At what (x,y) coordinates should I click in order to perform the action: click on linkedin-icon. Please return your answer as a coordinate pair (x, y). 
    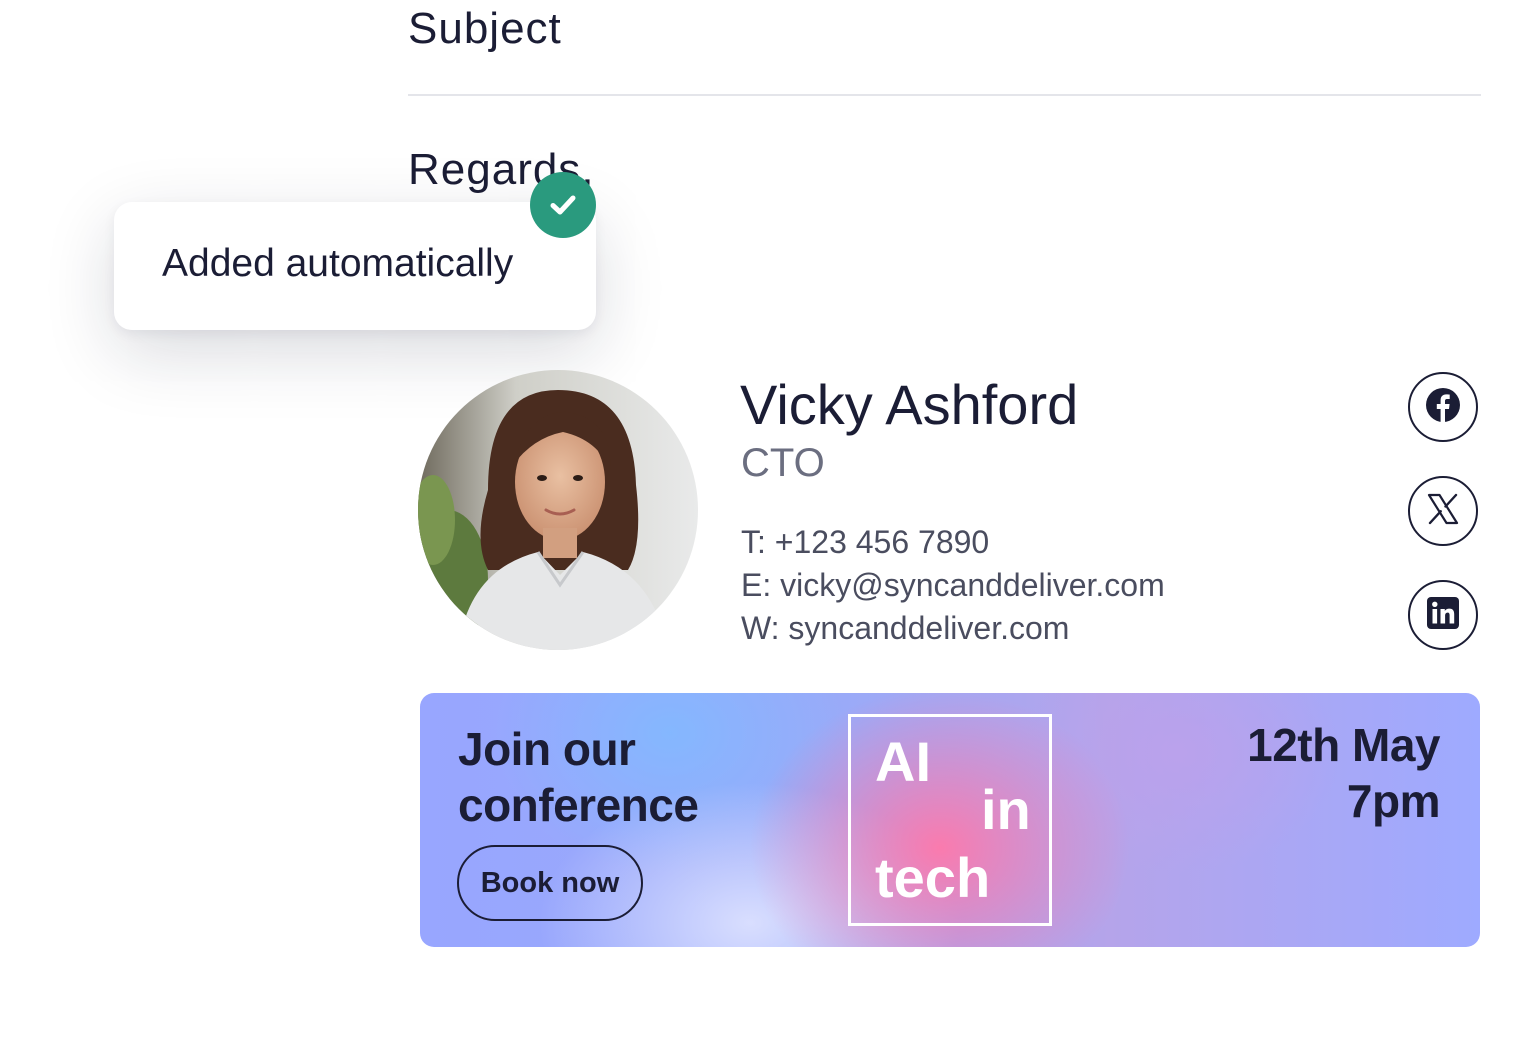
    Looking at the image, I should click on (1443, 615).